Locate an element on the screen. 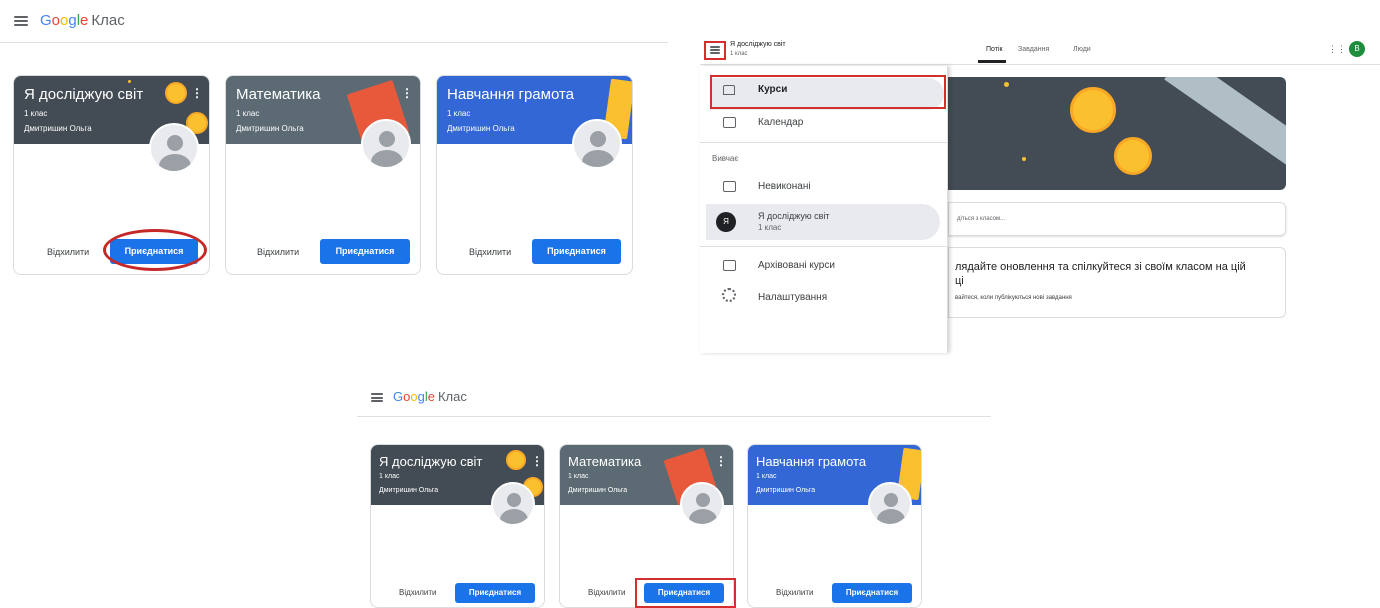  nav-course-title: Я досліджую світ is located at coordinates (794, 216).